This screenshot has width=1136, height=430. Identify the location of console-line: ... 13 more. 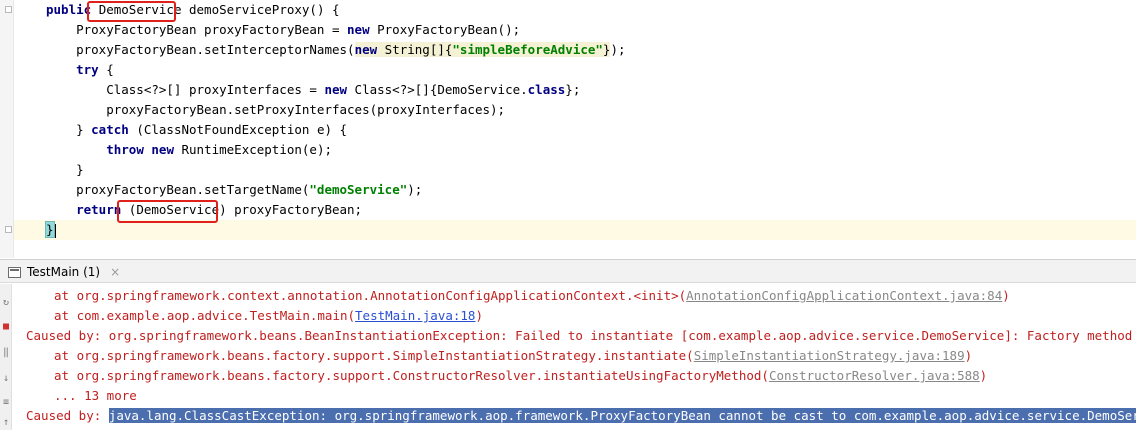
(95, 396).